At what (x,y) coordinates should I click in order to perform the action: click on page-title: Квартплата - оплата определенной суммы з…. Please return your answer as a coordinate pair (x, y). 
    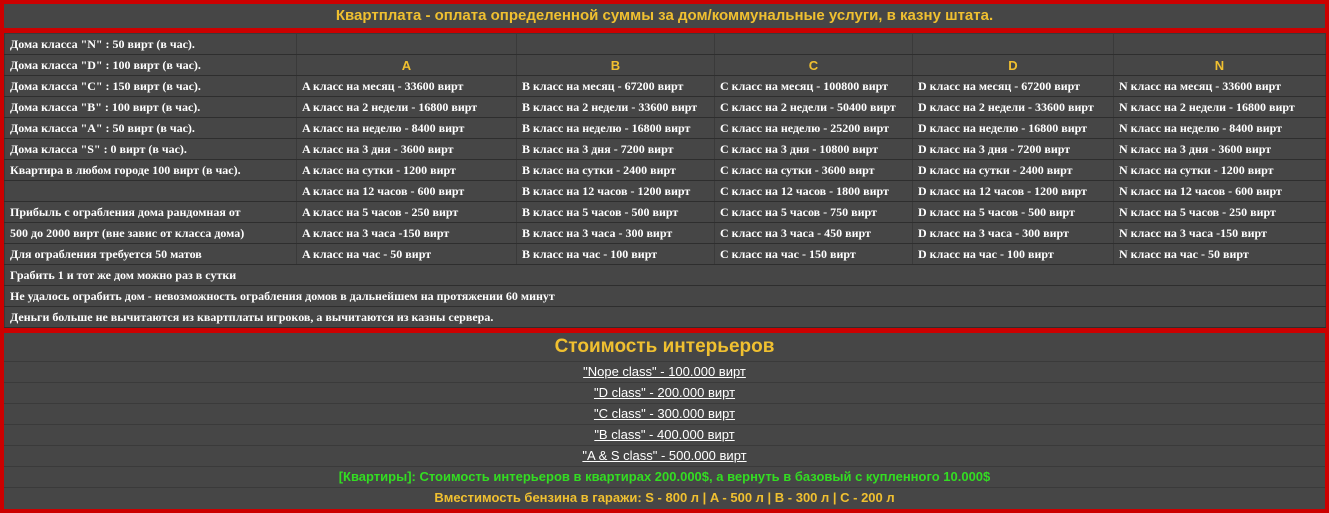
    Looking at the image, I should click on (664, 15).